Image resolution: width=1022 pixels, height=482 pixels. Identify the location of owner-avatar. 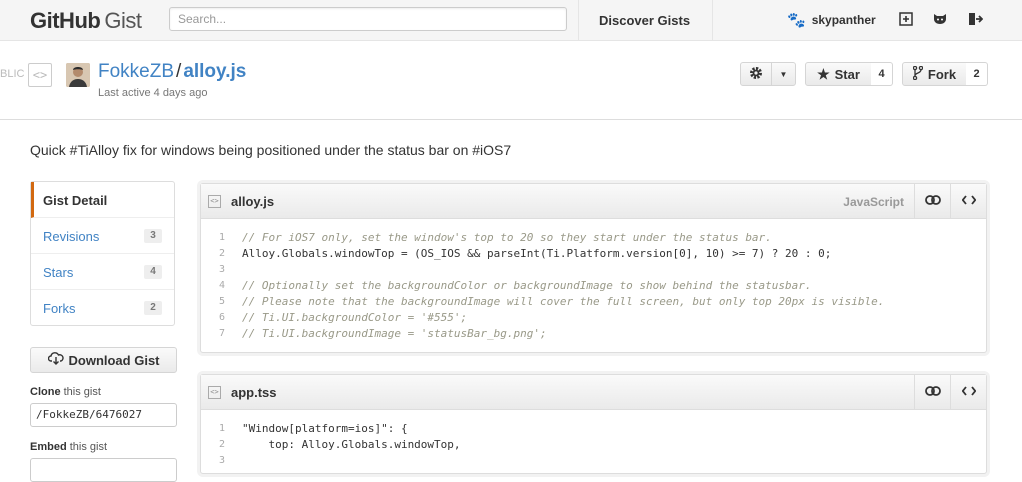
(78, 75).